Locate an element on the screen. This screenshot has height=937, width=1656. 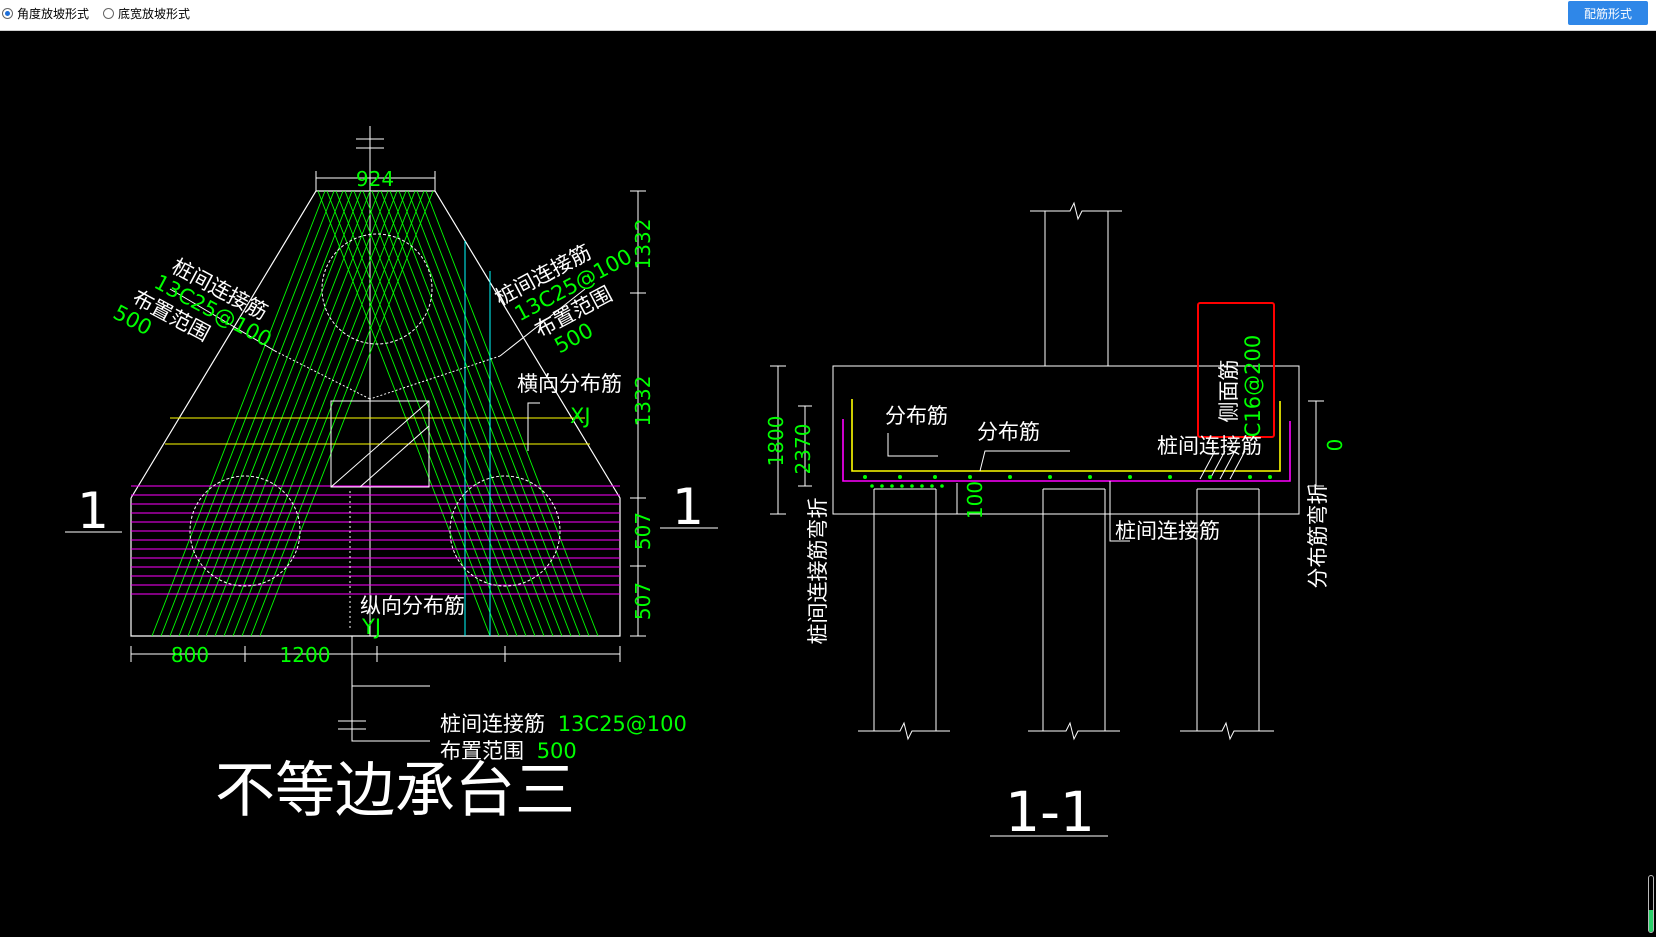
xj-label: XJ is located at coordinates (580, 416).